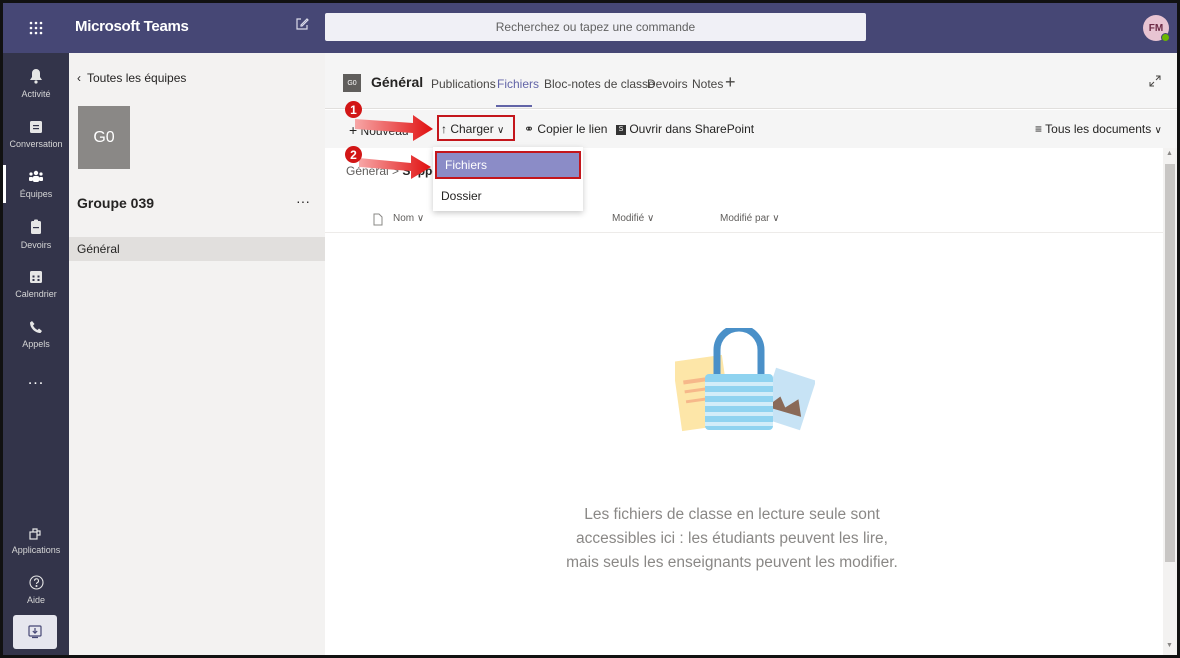 The height and width of the screenshot is (658, 1180). What do you see at coordinates (353, 154) in the screenshot?
I see `step-2-badge: 2` at bounding box center [353, 154].